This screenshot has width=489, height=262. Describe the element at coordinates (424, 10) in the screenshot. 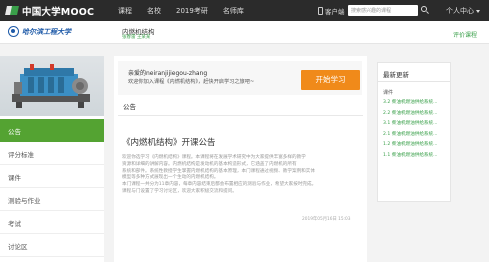

I see `search-icon` at that location.